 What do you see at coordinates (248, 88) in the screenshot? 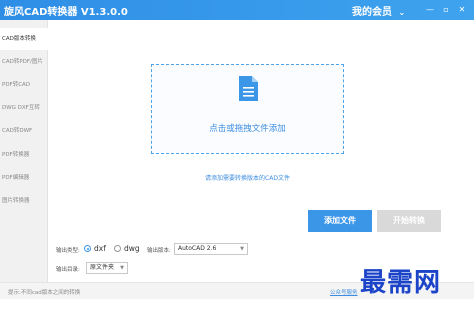
I see `document-icon` at bounding box center [248, 88].